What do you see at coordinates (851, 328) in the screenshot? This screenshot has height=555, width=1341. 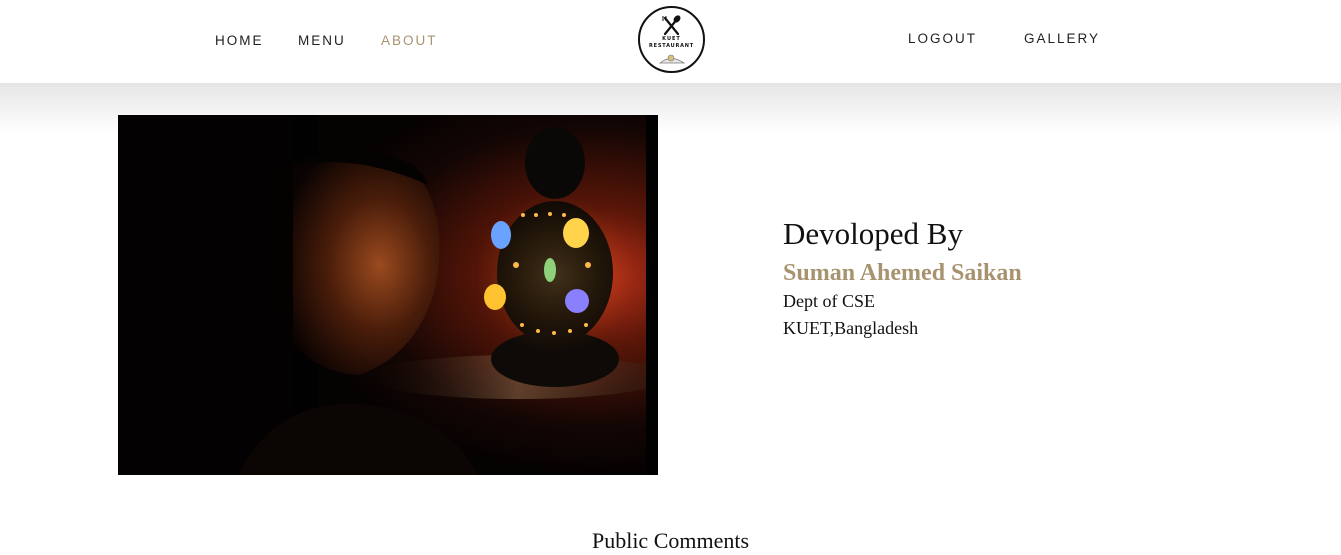 I see `developer-institution: KUET,Bangladesh` at bounding box center [851, 328].